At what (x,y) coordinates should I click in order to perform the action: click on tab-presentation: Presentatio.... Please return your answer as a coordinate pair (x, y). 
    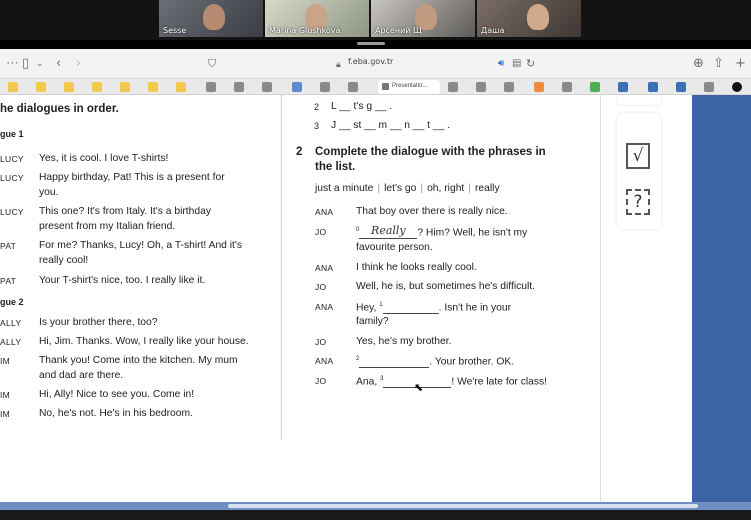
    Looking at the image, I should click on (409, 87).